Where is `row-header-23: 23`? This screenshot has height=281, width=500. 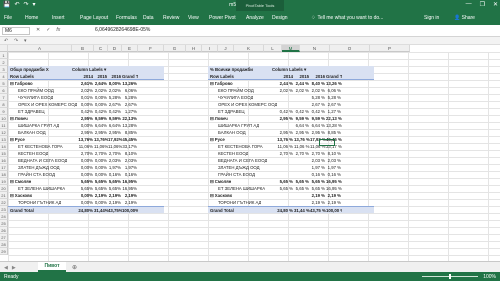 row-header-23: 23 is located at coordinates (4, 209).